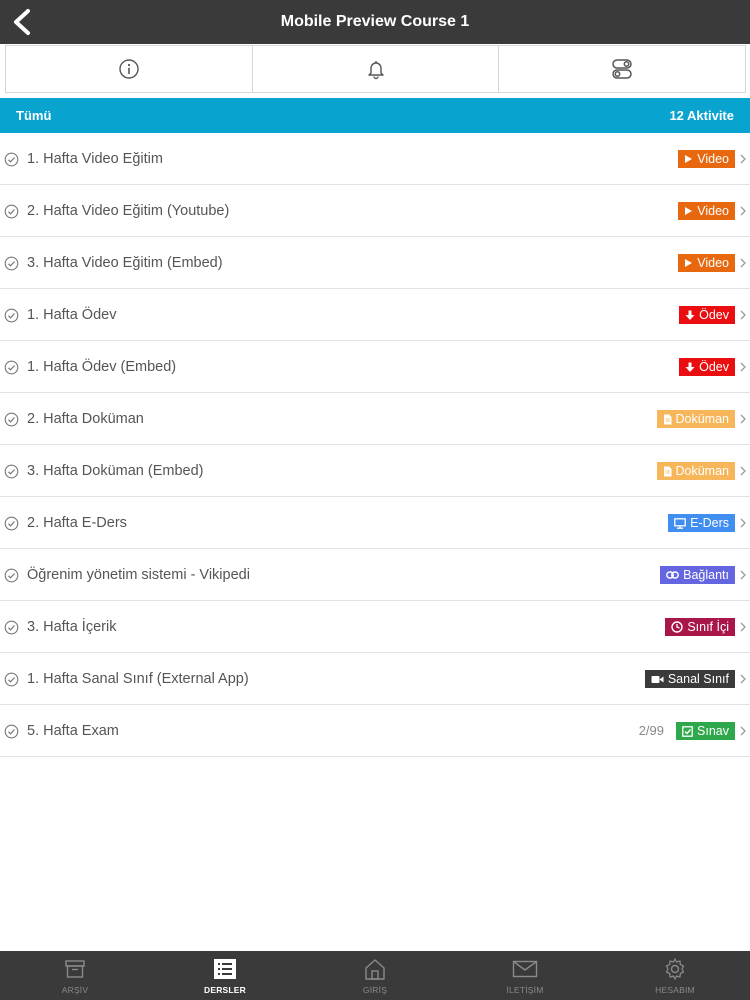  I want to click on activity-type-badge: Doküman, so click(695, 419).